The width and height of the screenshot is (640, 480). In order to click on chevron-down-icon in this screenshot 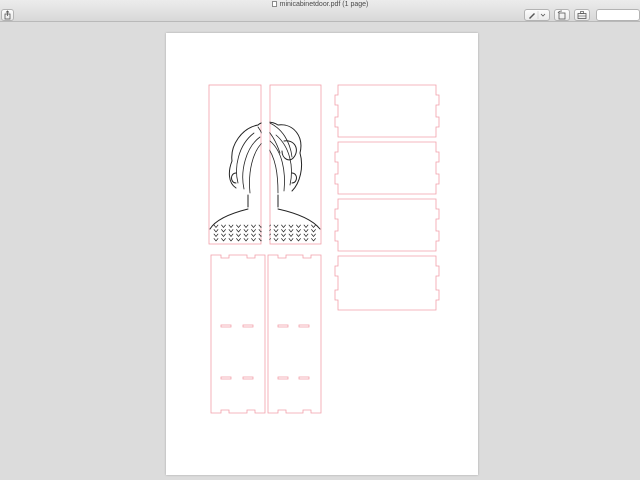, I will do `click(543, 15)`.